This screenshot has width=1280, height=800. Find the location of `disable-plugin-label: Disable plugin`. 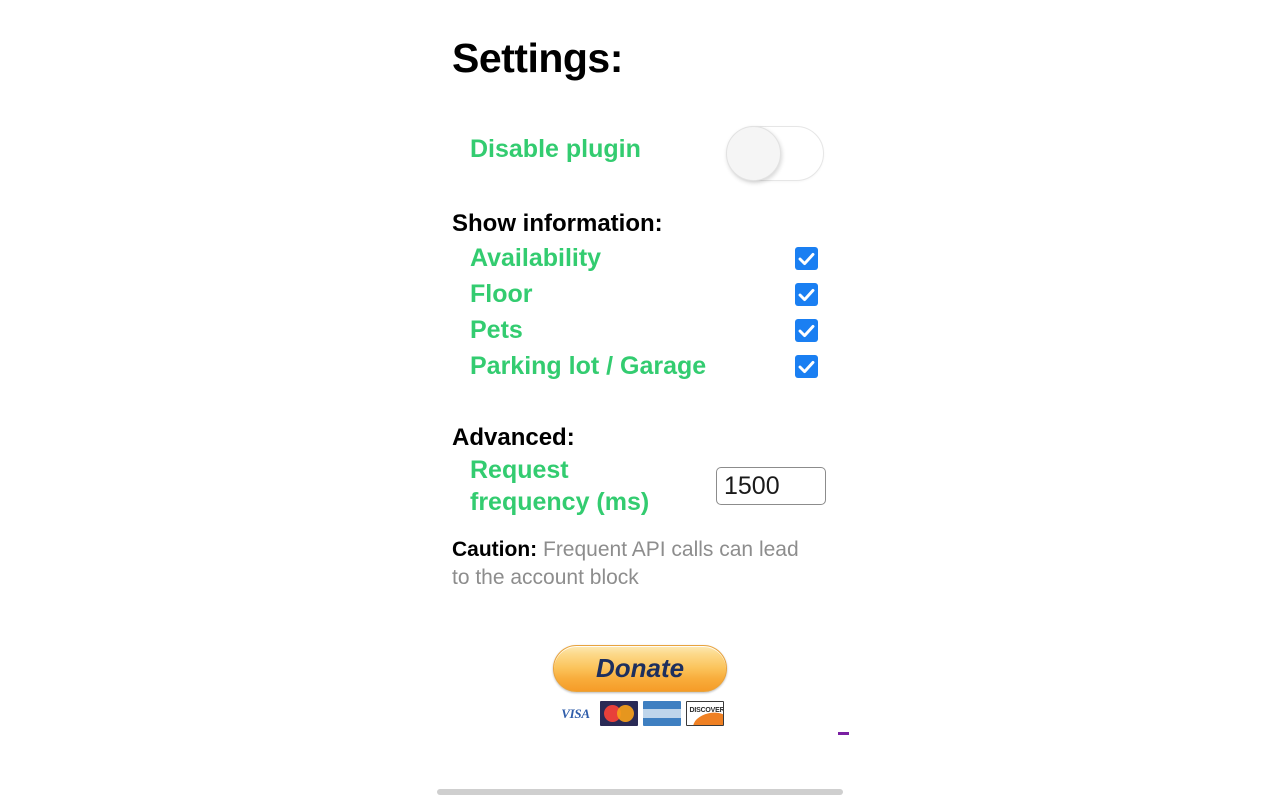

disable-plugin-label: Disable plugin is located at coordinates (555, 149).